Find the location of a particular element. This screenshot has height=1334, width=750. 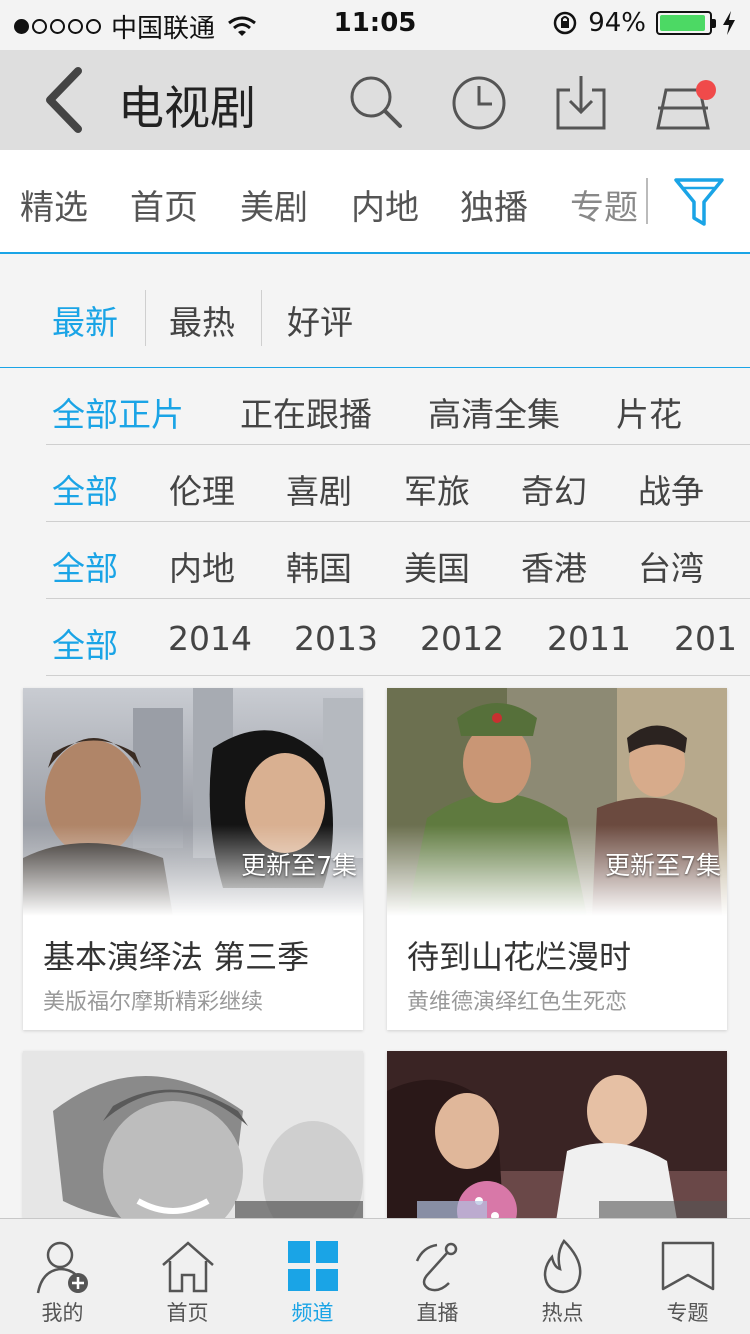

channel-grid-icon is located at coordinates (313, 1266).